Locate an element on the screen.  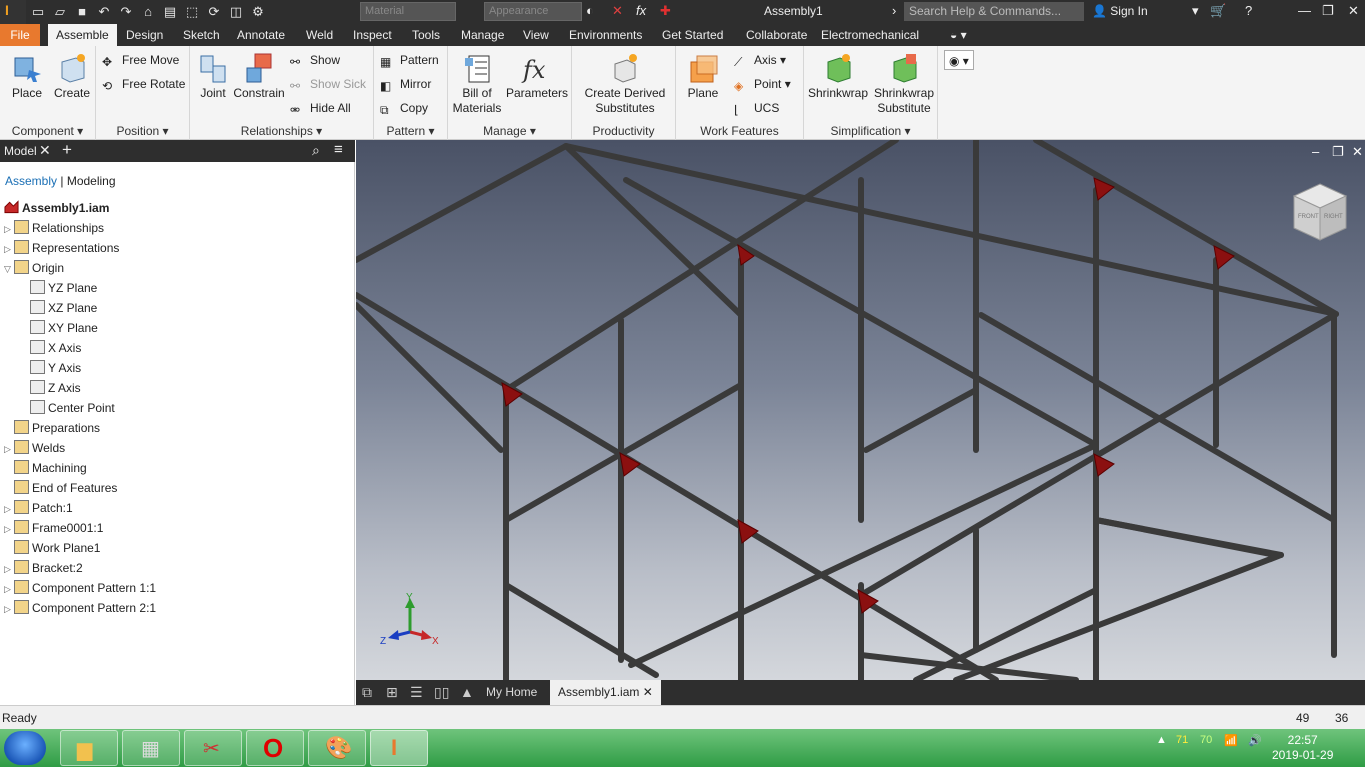
tile-vertical-icon: ▯▯ is located at coordinates (441, 692).